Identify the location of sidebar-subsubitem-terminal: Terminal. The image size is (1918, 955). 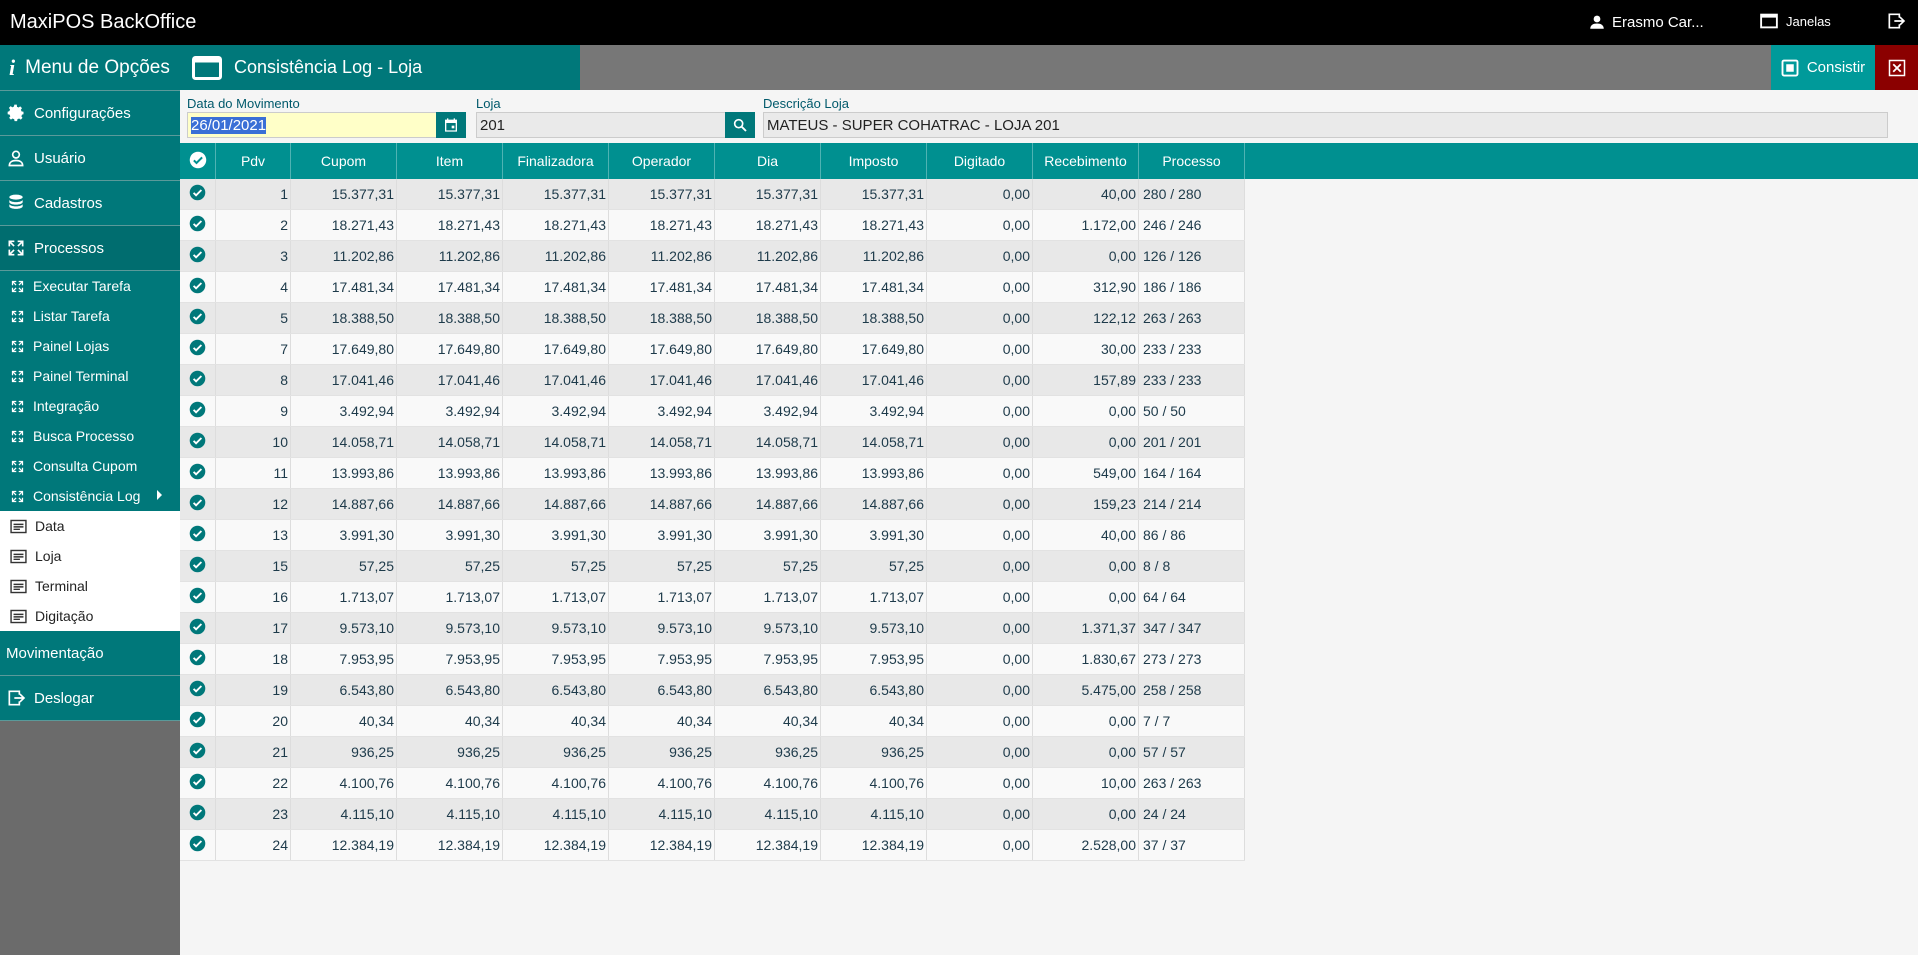
(90, 586).